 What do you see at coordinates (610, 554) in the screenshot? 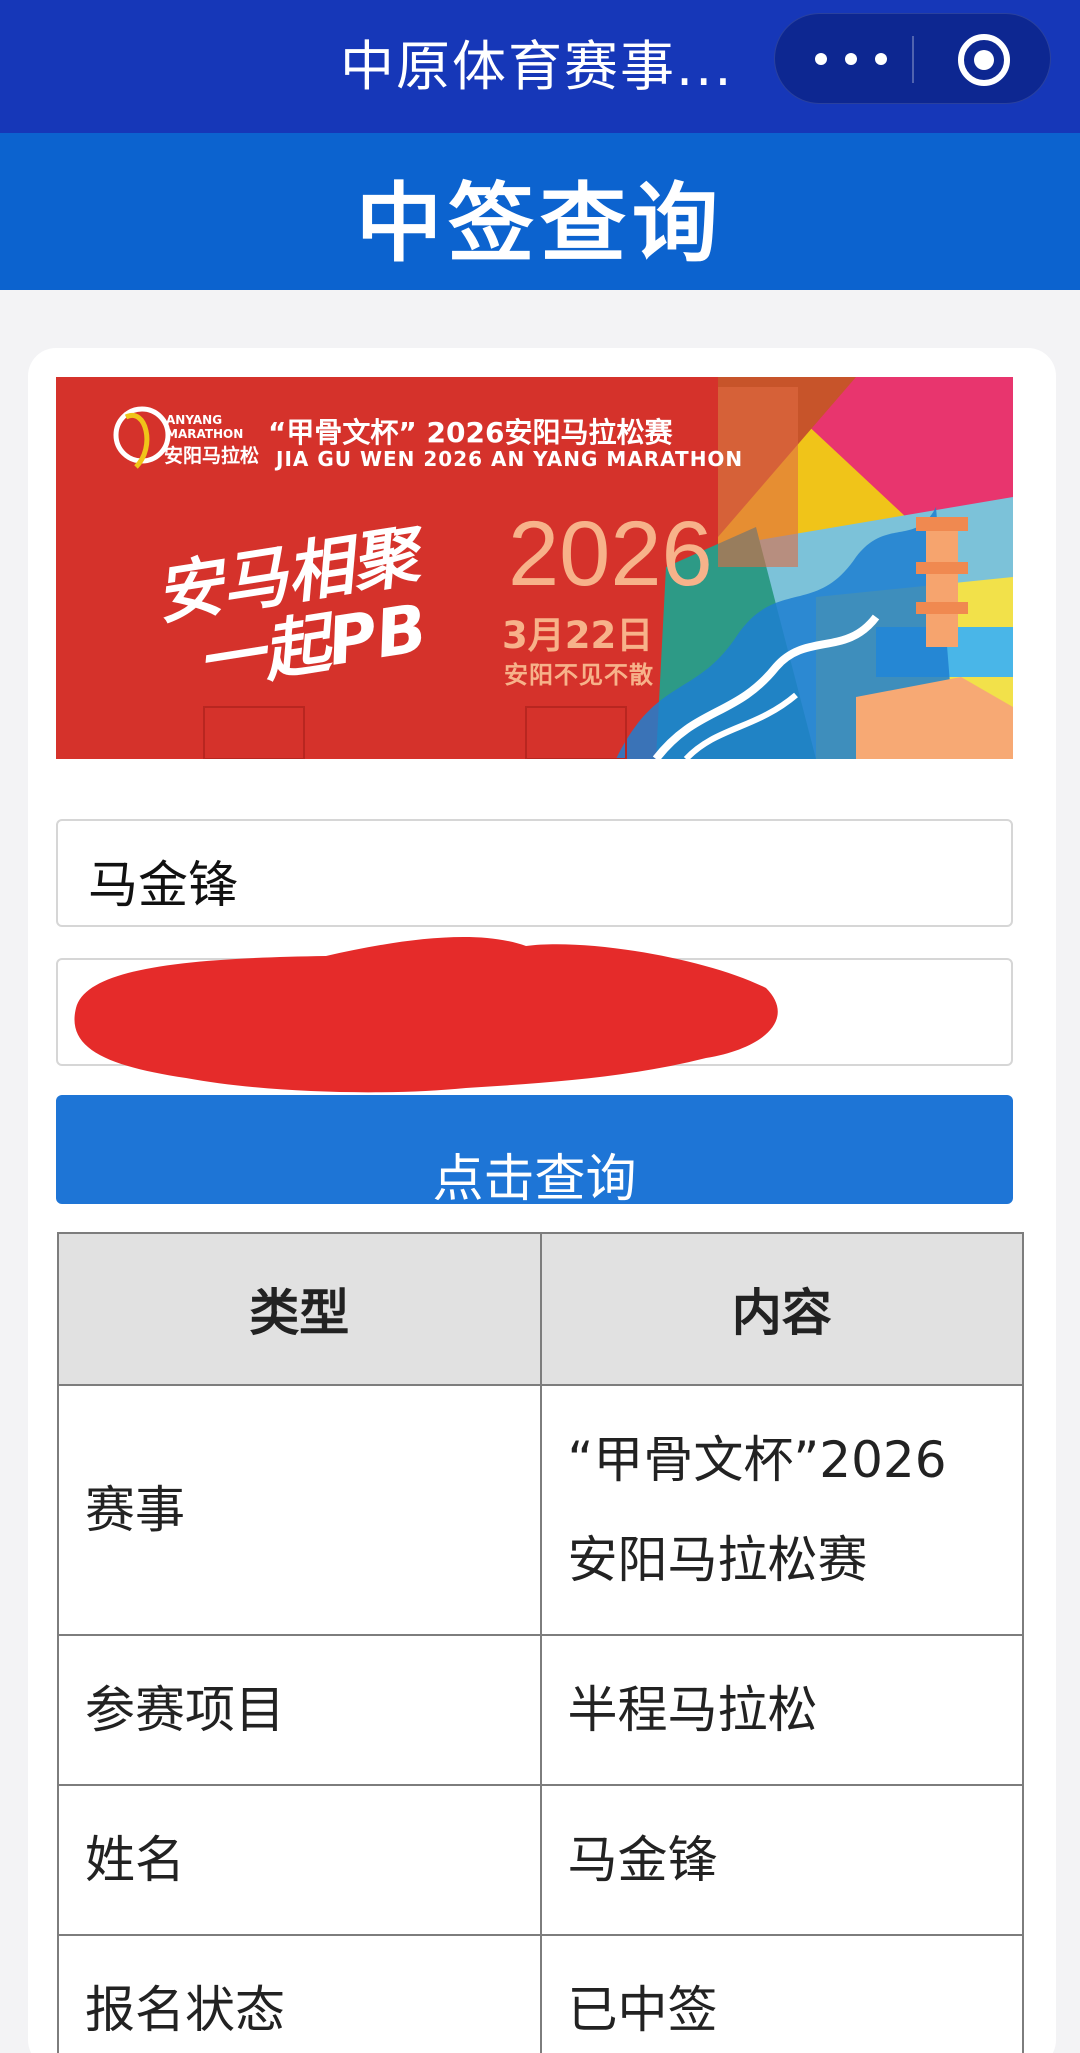
I see `banner-year: 2026` at bounding box center [610, 554].